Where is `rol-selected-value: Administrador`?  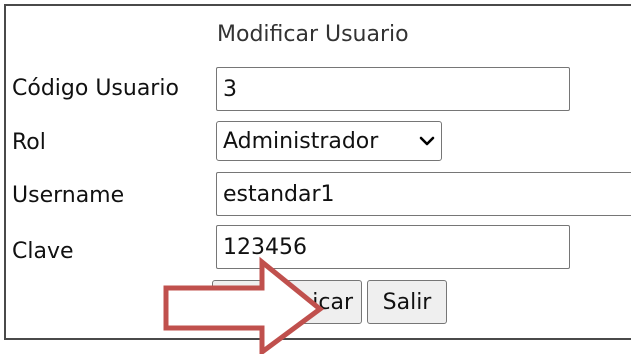
rol-selected-value: Administrador is located at coordinates (301, 141).